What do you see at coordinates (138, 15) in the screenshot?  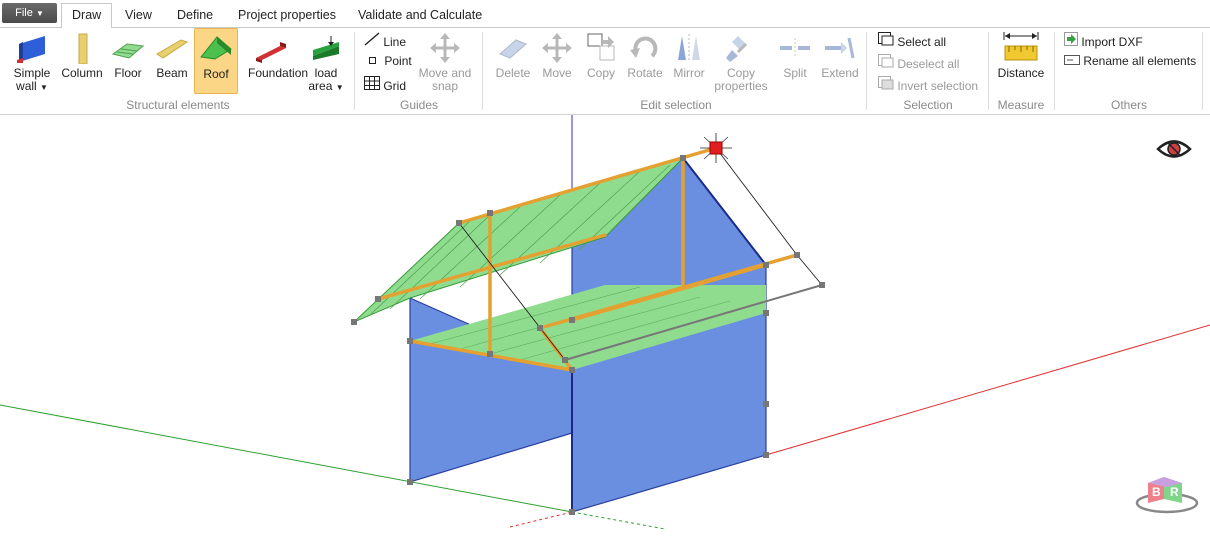 I see `tab-view: View` at bounding box center [138, 15].